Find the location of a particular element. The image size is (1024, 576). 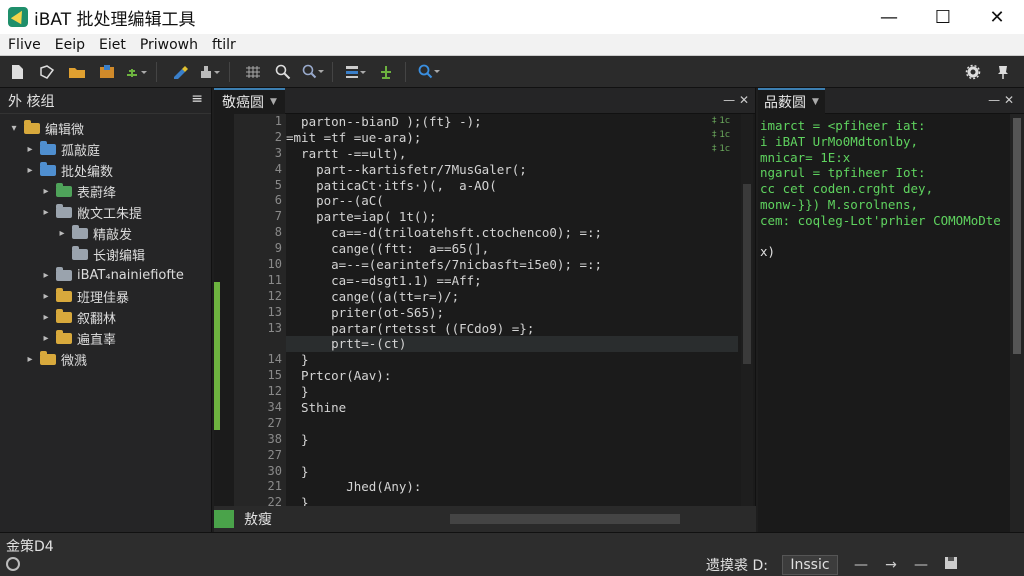

run-icon is located at coordinates (210, 72).